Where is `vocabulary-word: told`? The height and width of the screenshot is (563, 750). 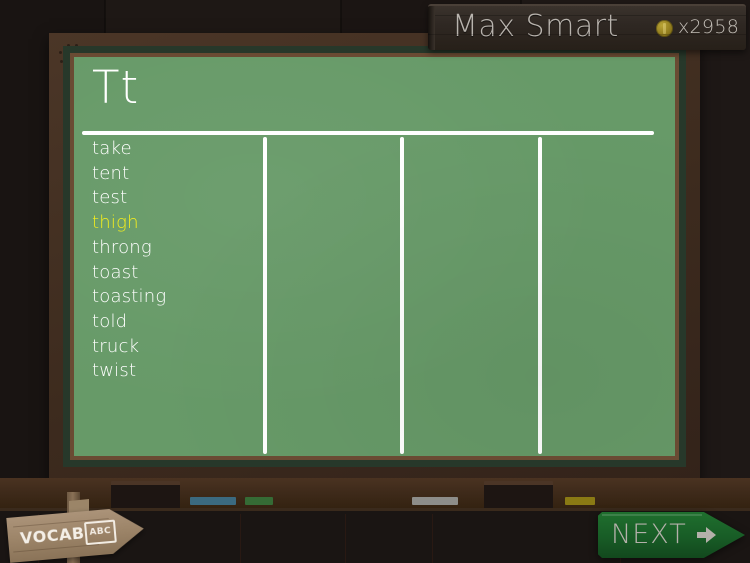 vocabulary-word: told is located at coordinates (187, 322).